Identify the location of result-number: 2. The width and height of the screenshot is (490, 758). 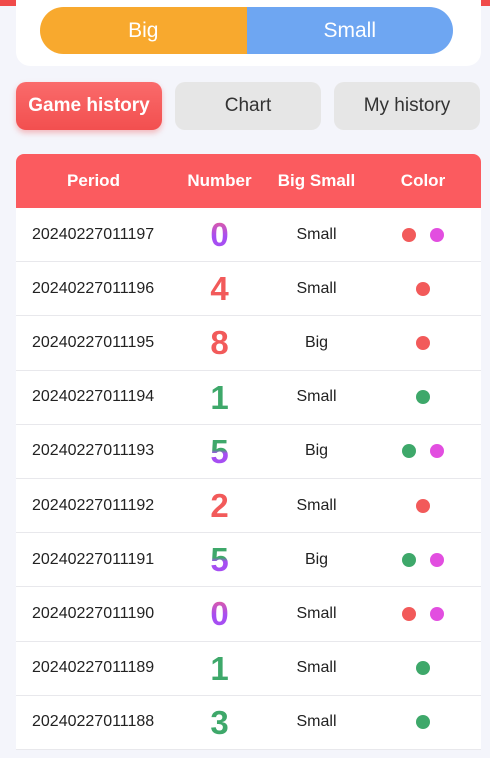
(219, 506).